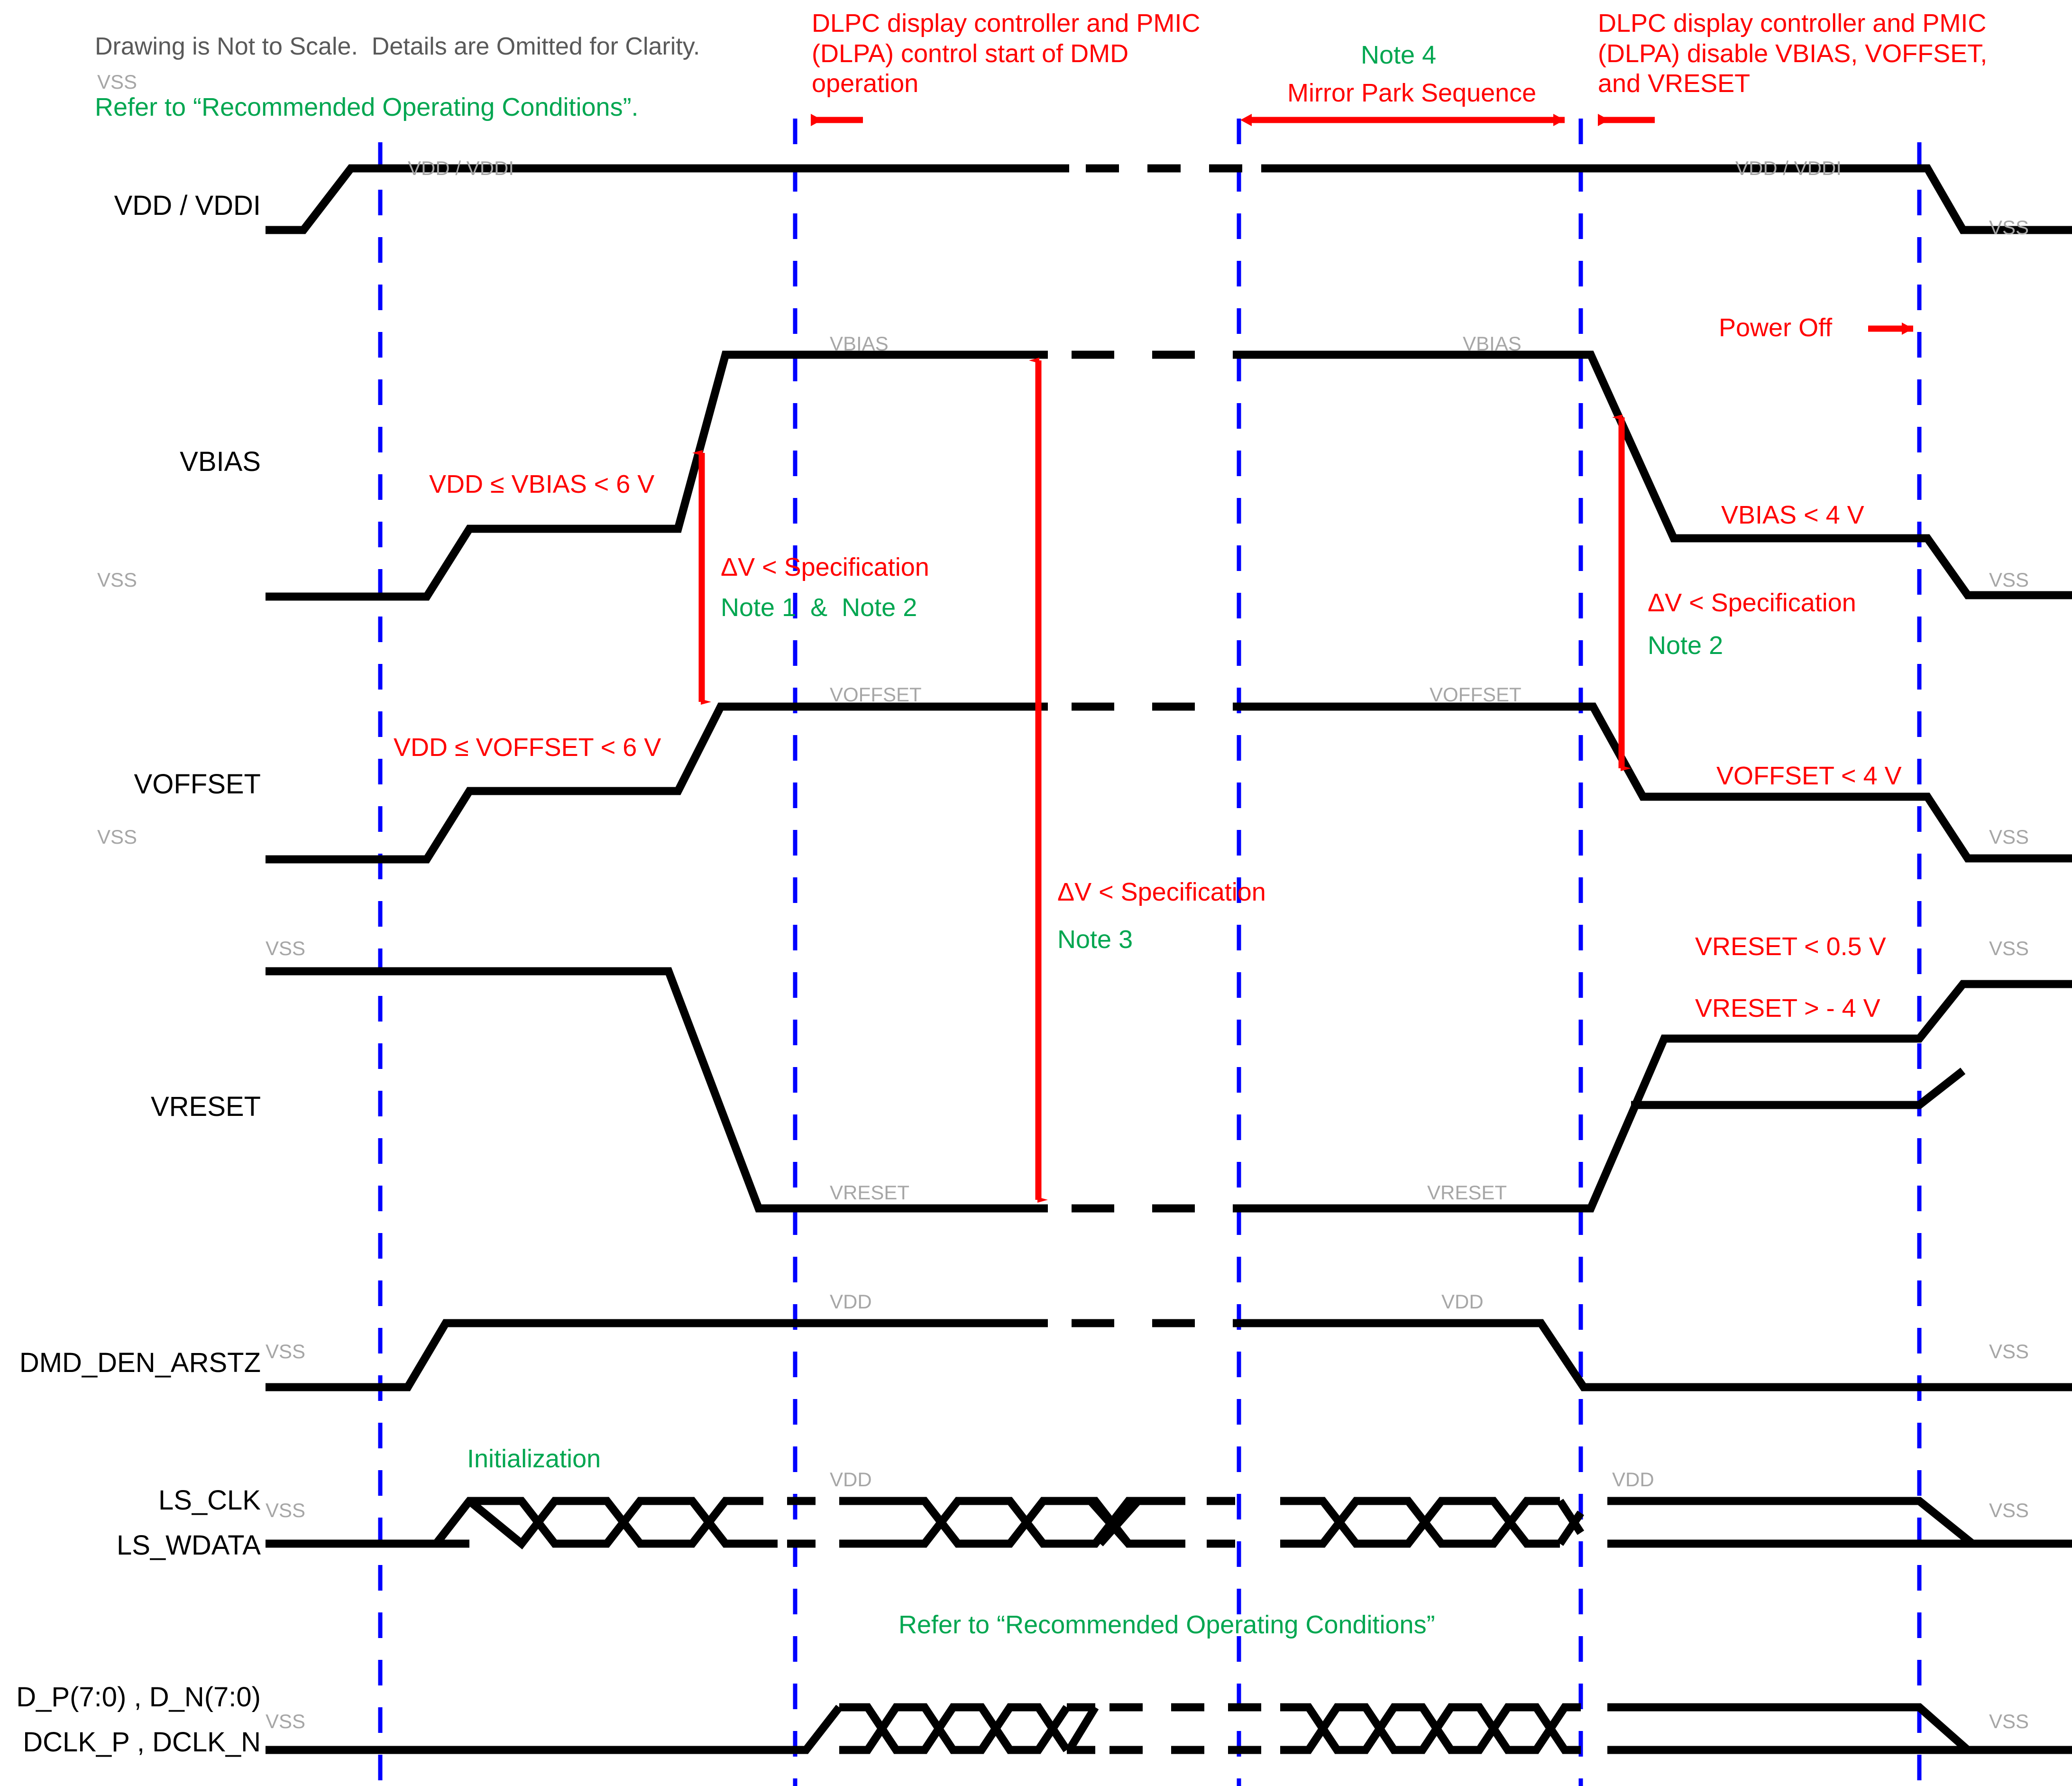 This screenshot has width=2072, height=1786. Describe the element at coordinates (527, 747) in the screenshot. I see `annotation-vdd-le-voffset: VDD ≤ VOFFSET < 6 V` at that location.